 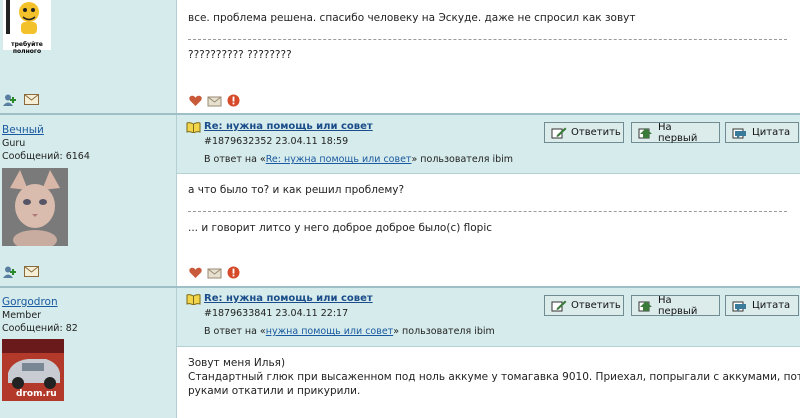 What do you see at coordinates (329, 331) in the screenshot?
I see `reply-link: нужна помощь или совет` at bounding box center [329, 331].